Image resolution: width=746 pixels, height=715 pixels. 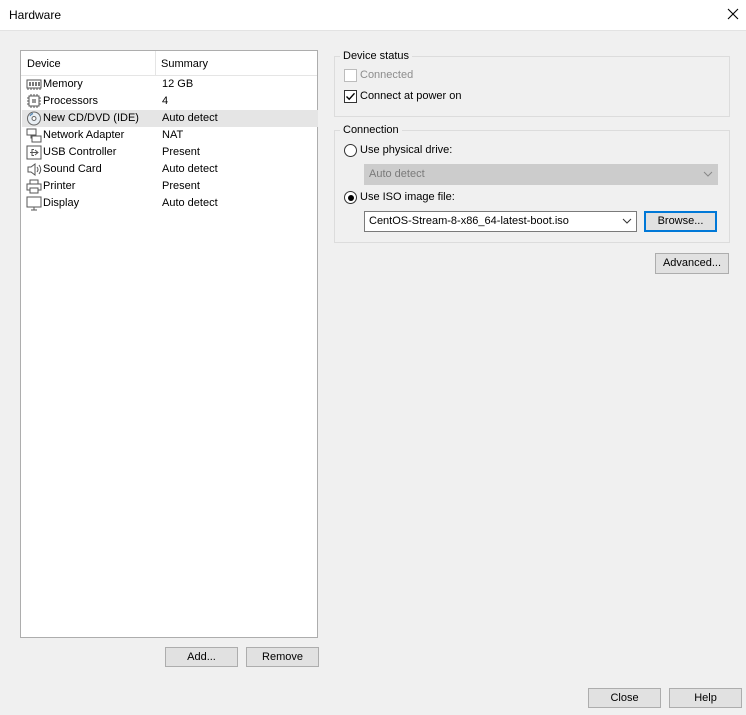 I want to click on device-summary: 12 GB, so click(x=178, y=84).